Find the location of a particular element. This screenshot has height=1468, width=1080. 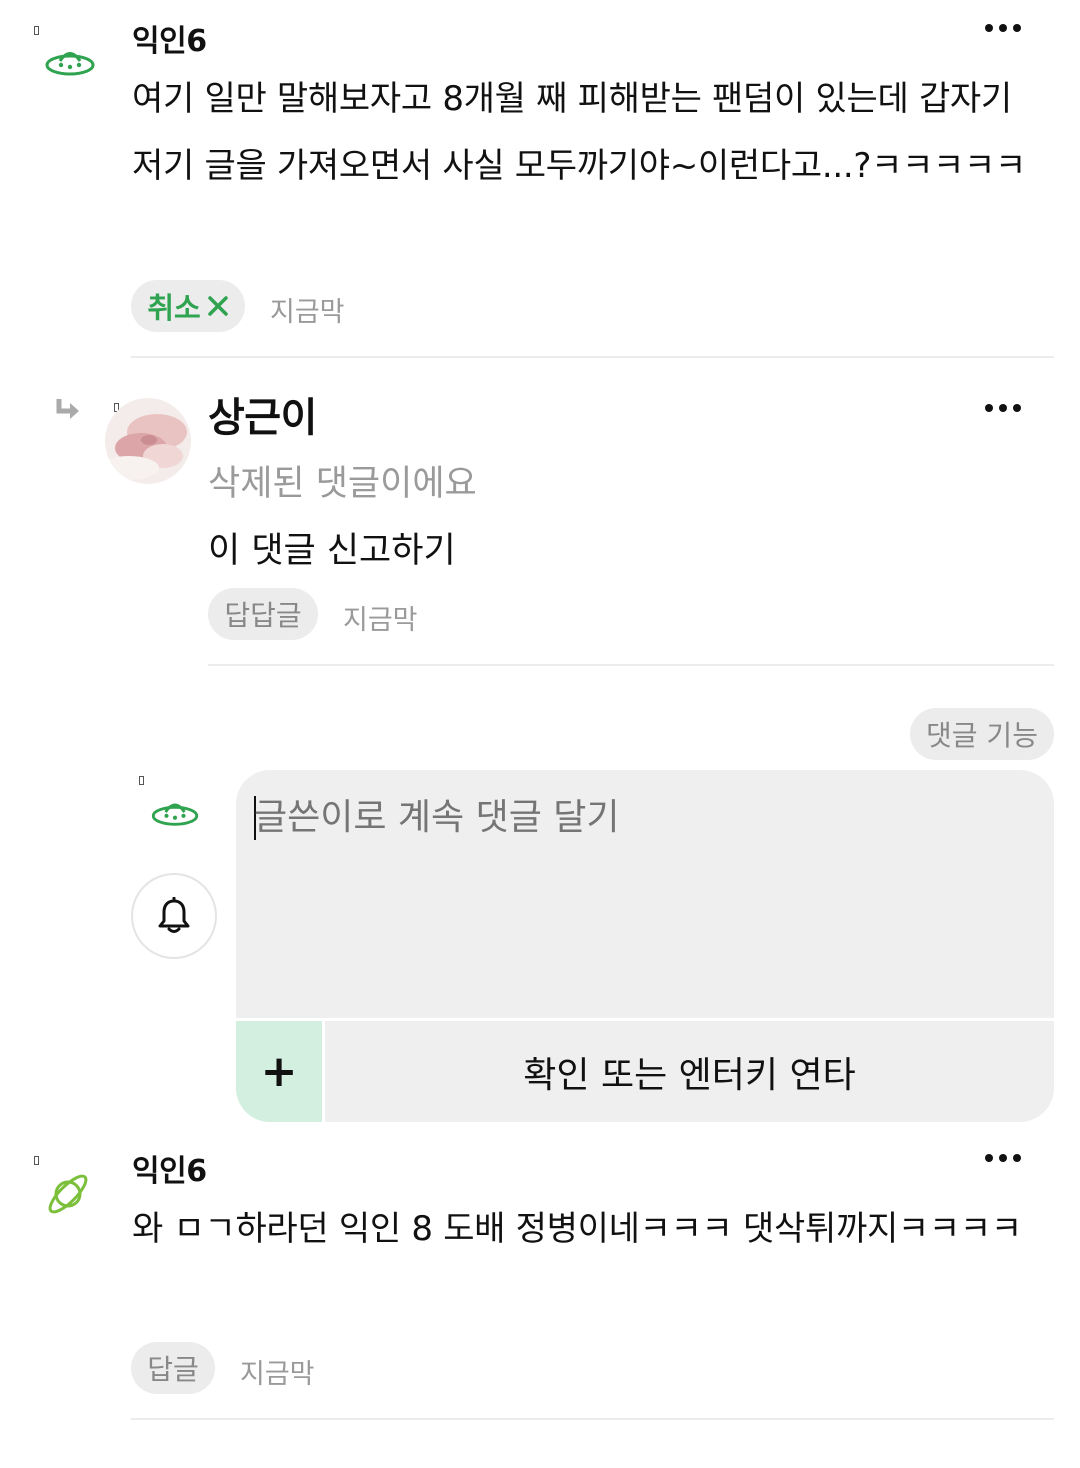

reply-button: 답답글 is located at coordinates (263, 614).